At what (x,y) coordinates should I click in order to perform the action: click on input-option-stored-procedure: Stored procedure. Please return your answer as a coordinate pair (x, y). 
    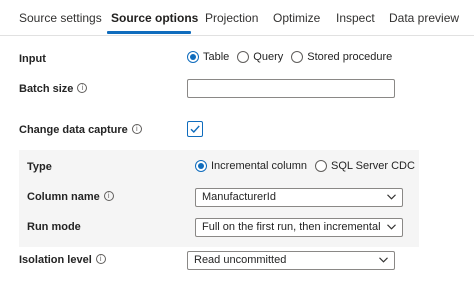
    Looking at the image, I should click on (341, 57).